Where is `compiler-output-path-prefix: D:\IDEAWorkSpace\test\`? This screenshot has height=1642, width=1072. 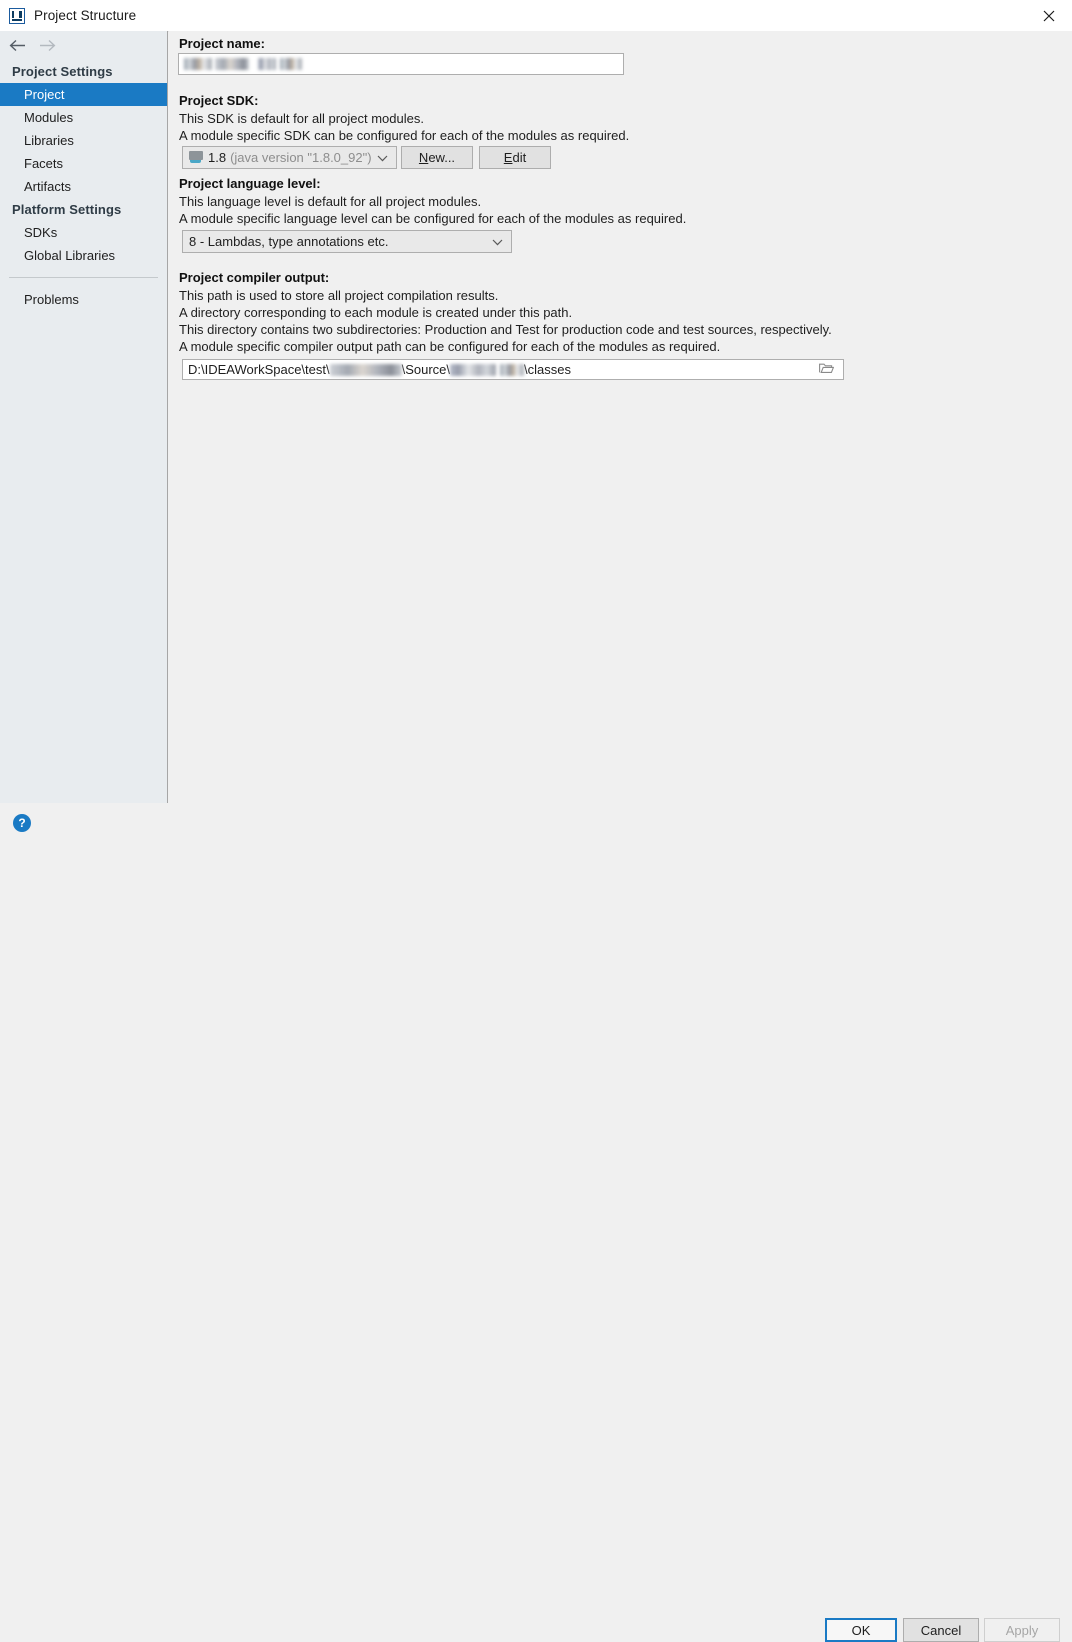
compiler-output-path-prefix: D:\IDEAWorkSpace\test\ is located at coordinates (259, 369).